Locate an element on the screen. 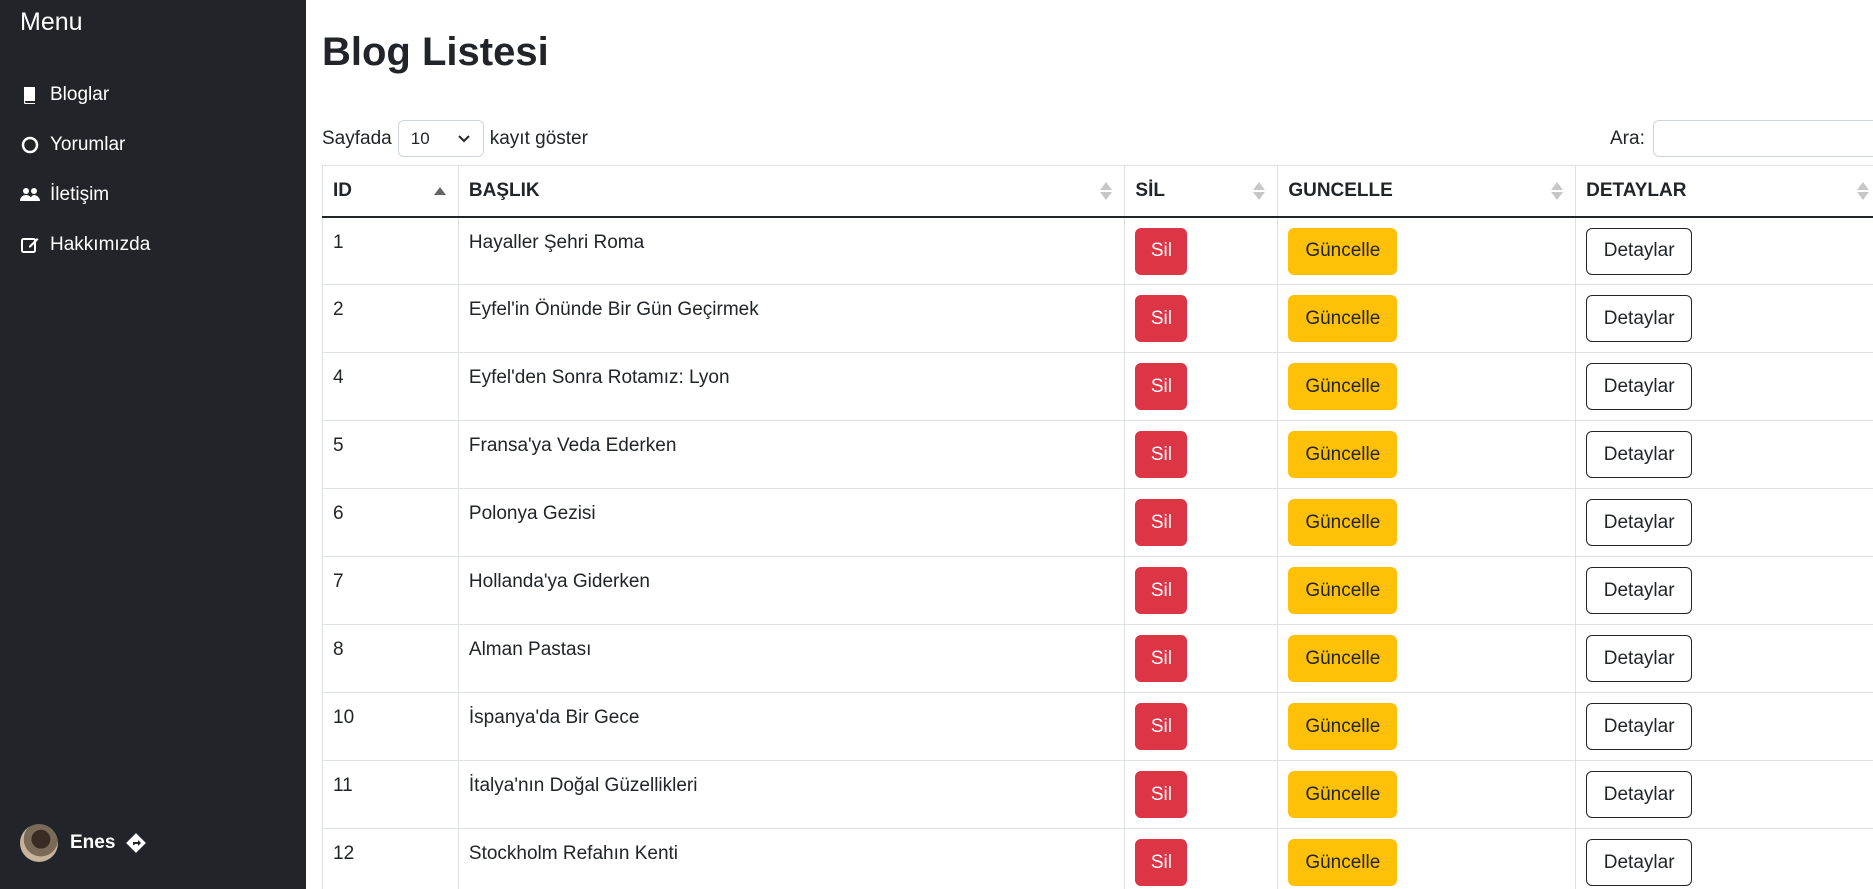  cell-id: 10 is located at coordinates (390, 726).